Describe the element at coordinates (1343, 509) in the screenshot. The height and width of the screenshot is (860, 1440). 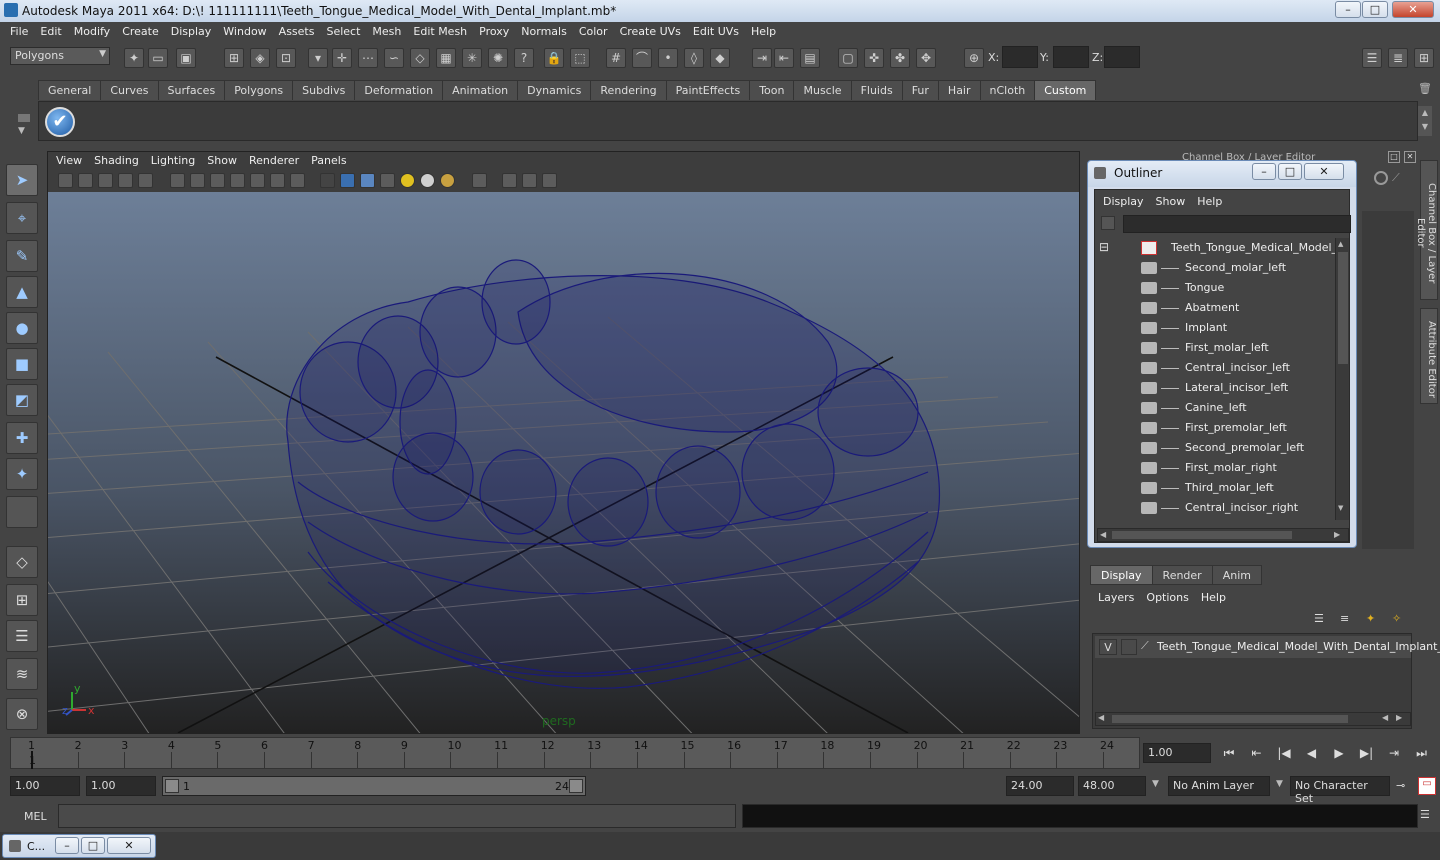
I see `scroll-down-icon: ▼` at that location.